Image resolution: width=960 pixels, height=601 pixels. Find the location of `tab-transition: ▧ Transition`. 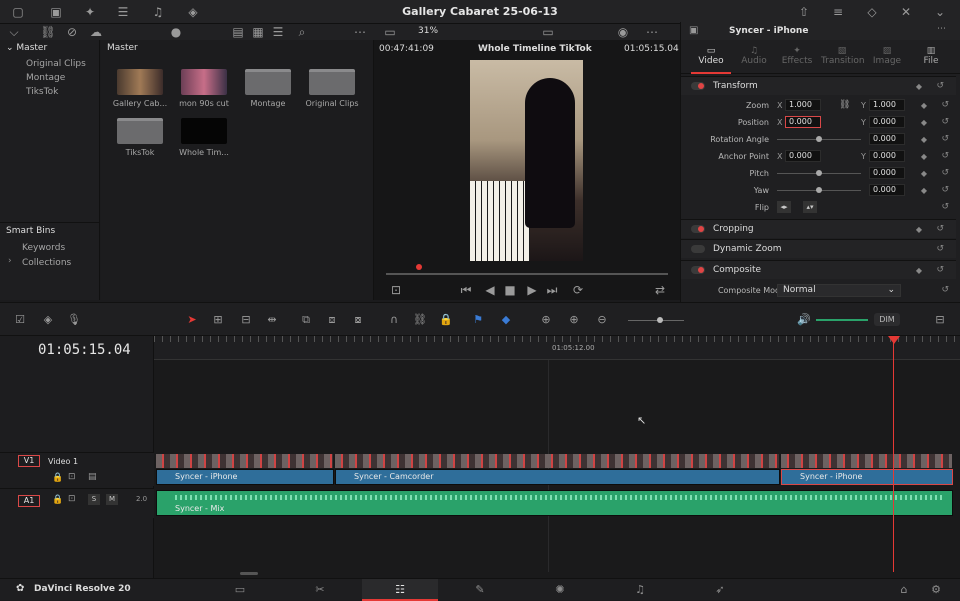

tab-transition: ▧ Transition is located at coordinates (843, 56).